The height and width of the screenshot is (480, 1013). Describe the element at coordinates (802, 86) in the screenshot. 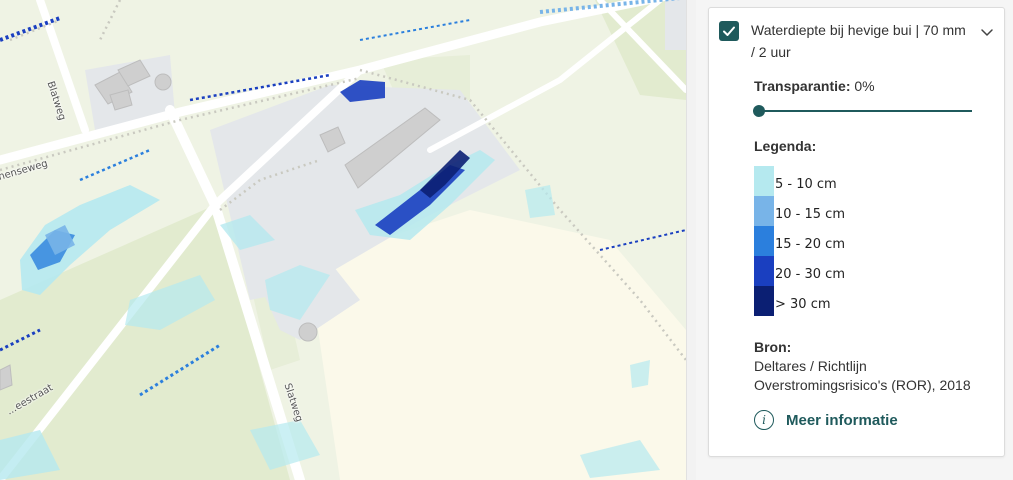

I see `transparency-title: Transparantie:` at that location.